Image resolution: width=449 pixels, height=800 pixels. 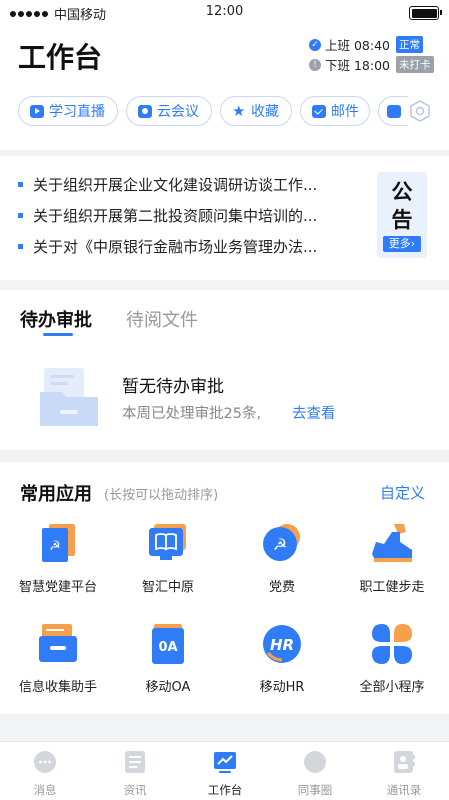 What do you see at coordinates (409, 44) in the screenshot?
I see `clock-in-badge: 正常` at bounding box center [409, 44].